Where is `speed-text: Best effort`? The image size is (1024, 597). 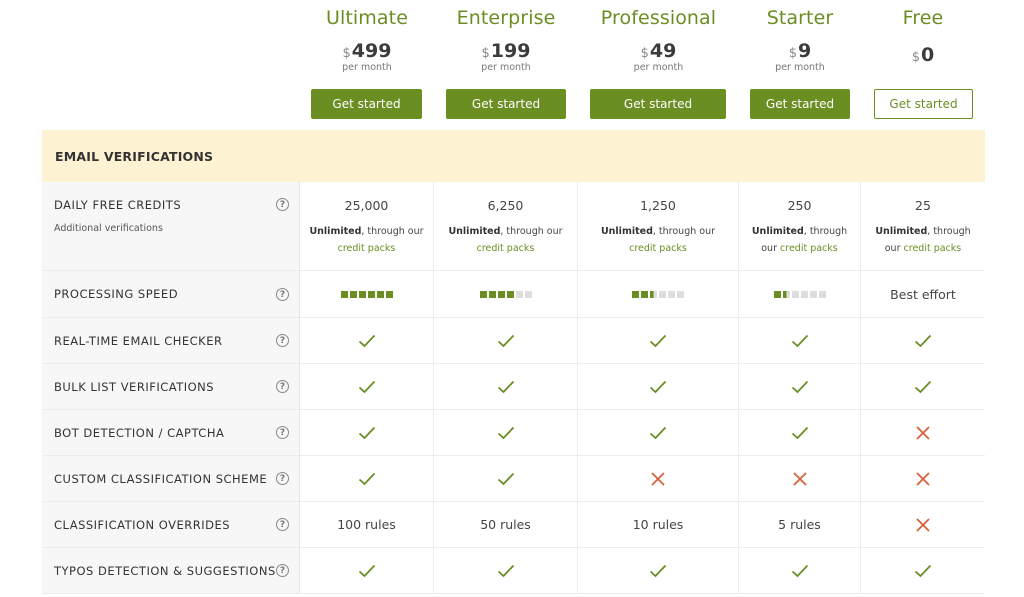 speed-text: Best effort is located at coordinates (923, 294).